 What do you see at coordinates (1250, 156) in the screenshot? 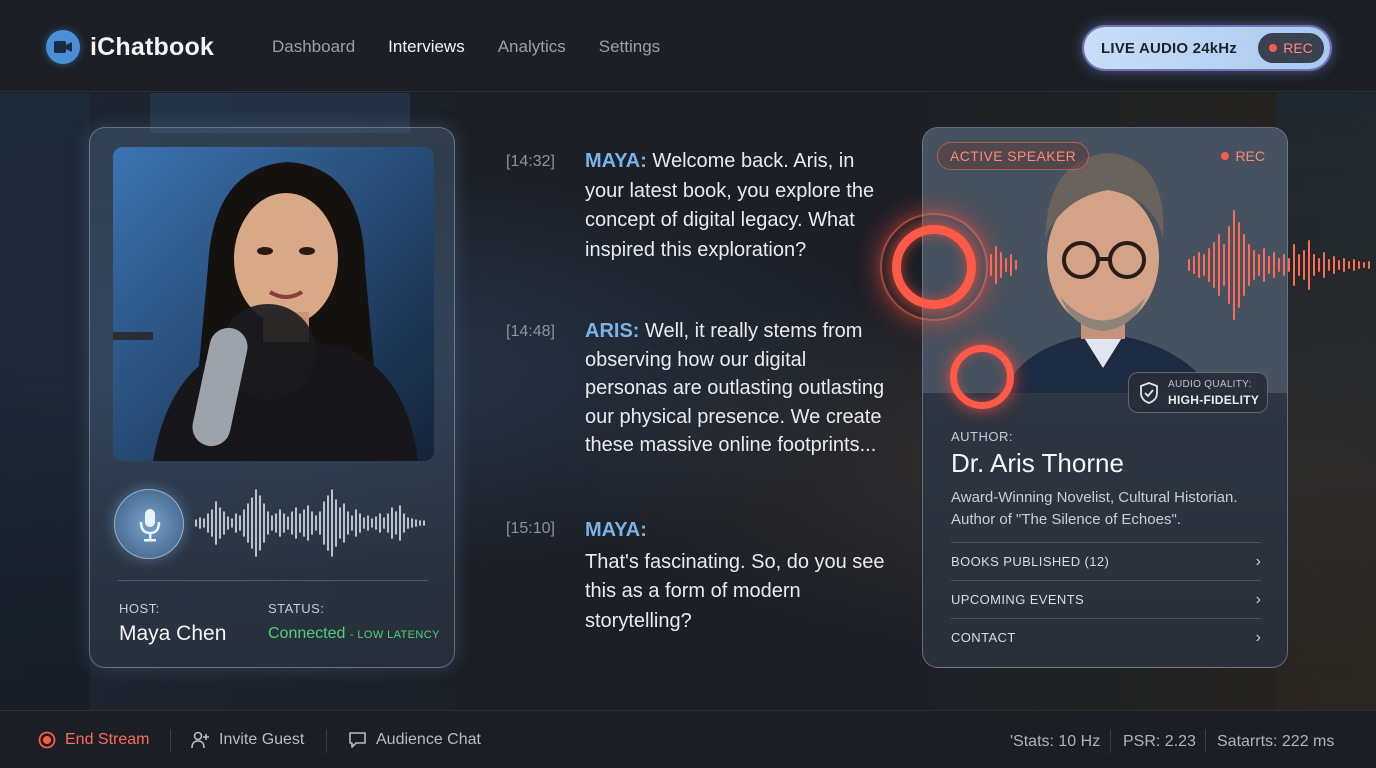
I see `guest-rec-label: REC` at bounding box center [1250, 156].